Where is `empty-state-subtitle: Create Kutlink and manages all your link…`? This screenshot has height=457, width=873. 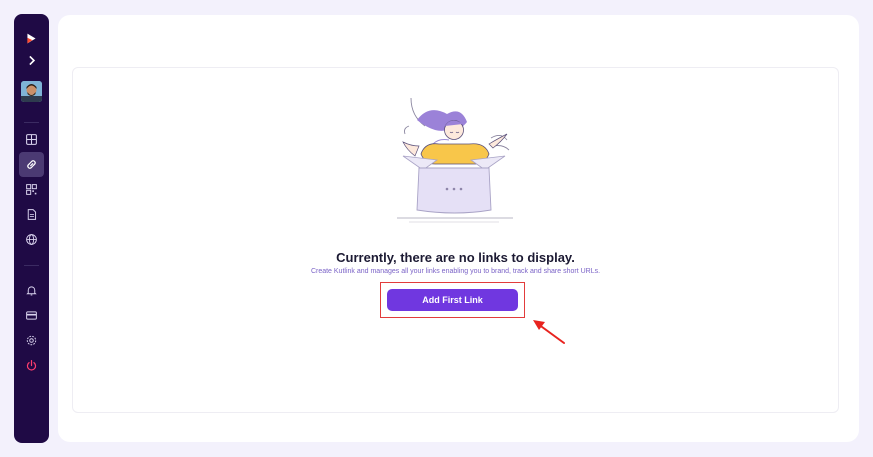 empty-state-subtitle: Create Kutlink and manages all your link… is located at coordinates (455, 271).